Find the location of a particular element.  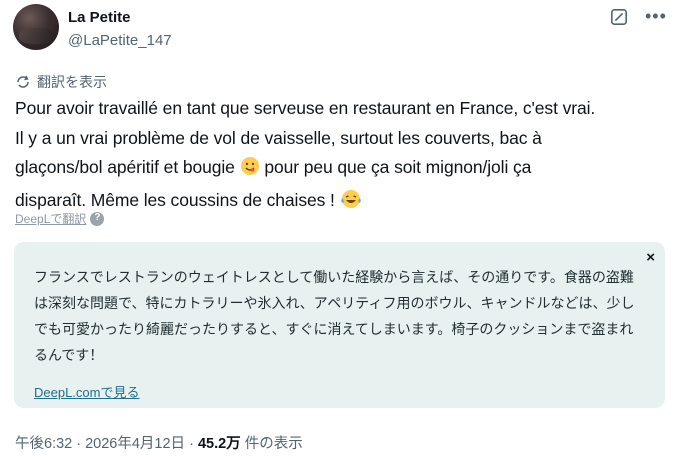

author-name: La Petite is located at coordinates (99, 17).